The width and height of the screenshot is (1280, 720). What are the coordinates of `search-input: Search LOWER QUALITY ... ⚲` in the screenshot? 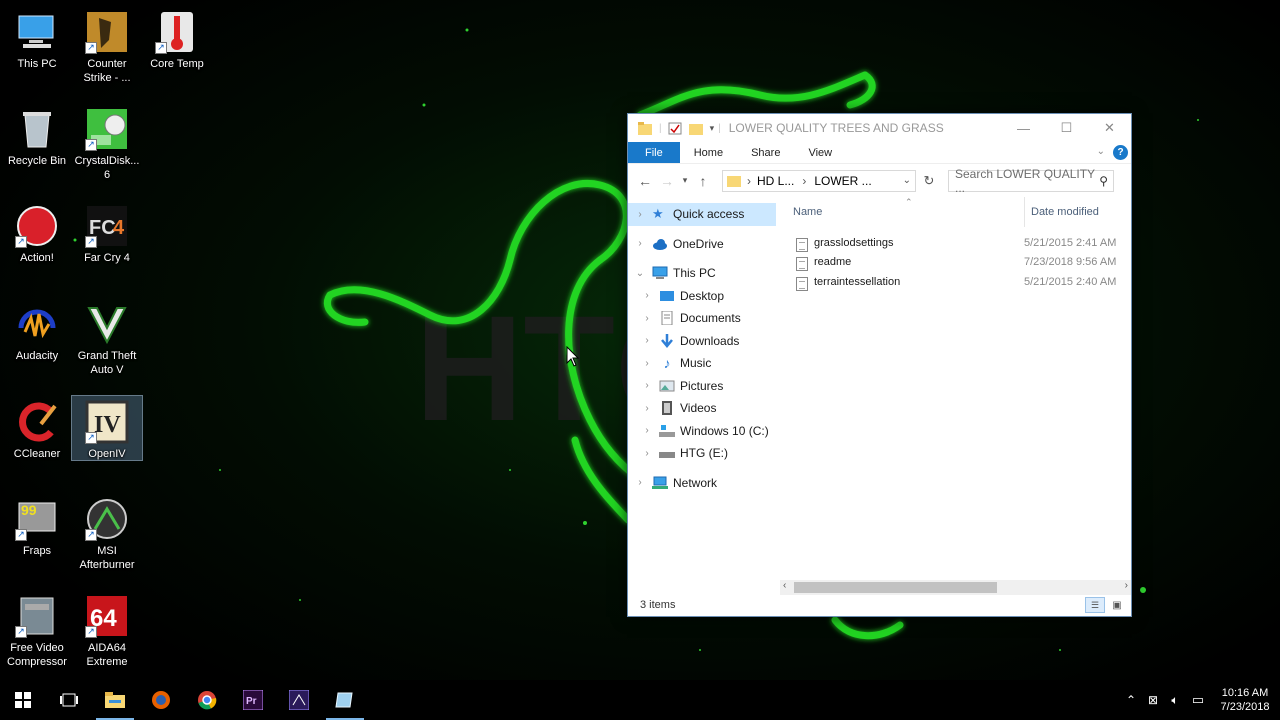 It's located at (1031, 181).